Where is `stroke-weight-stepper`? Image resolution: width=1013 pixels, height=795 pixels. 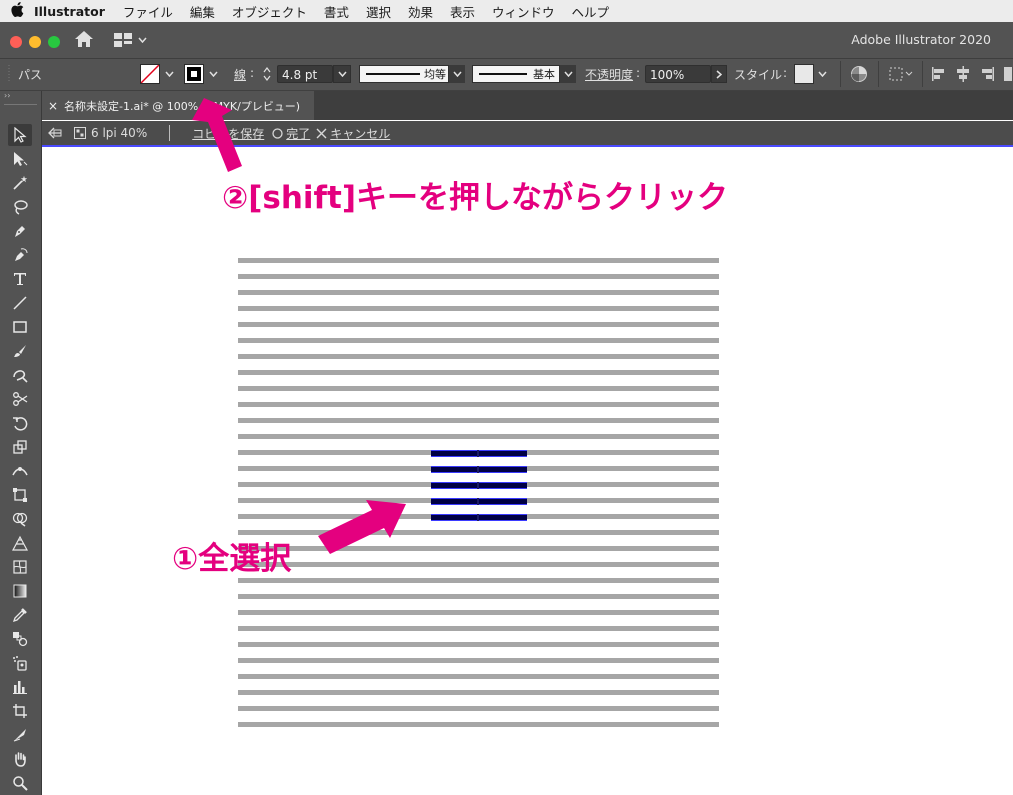 stroke-weight-stepper is located at coordinates (268, 74).